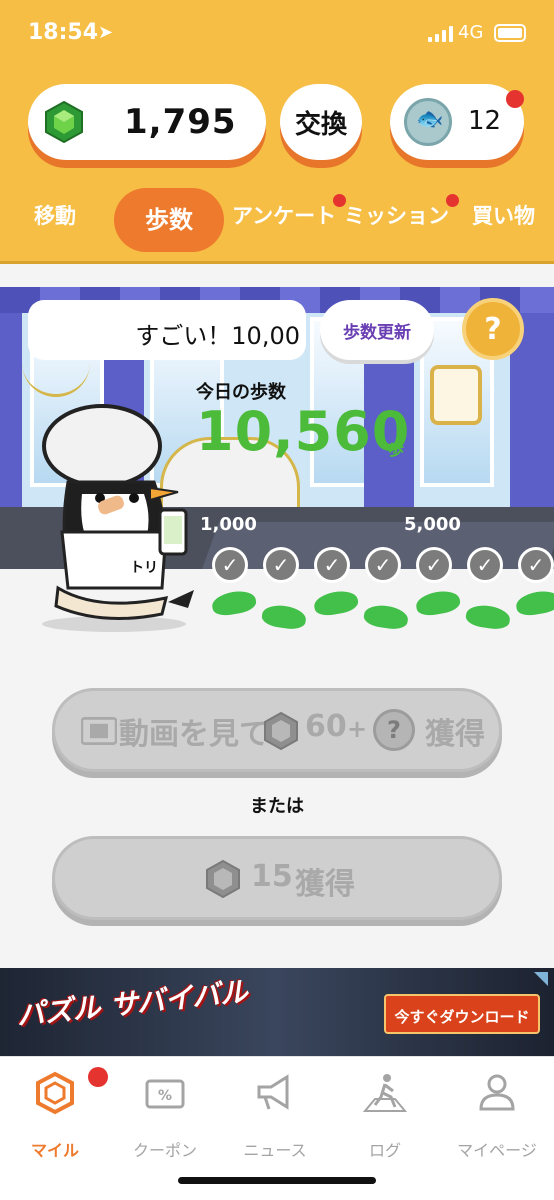  I want to click on signal-icon, so click(441, 34).